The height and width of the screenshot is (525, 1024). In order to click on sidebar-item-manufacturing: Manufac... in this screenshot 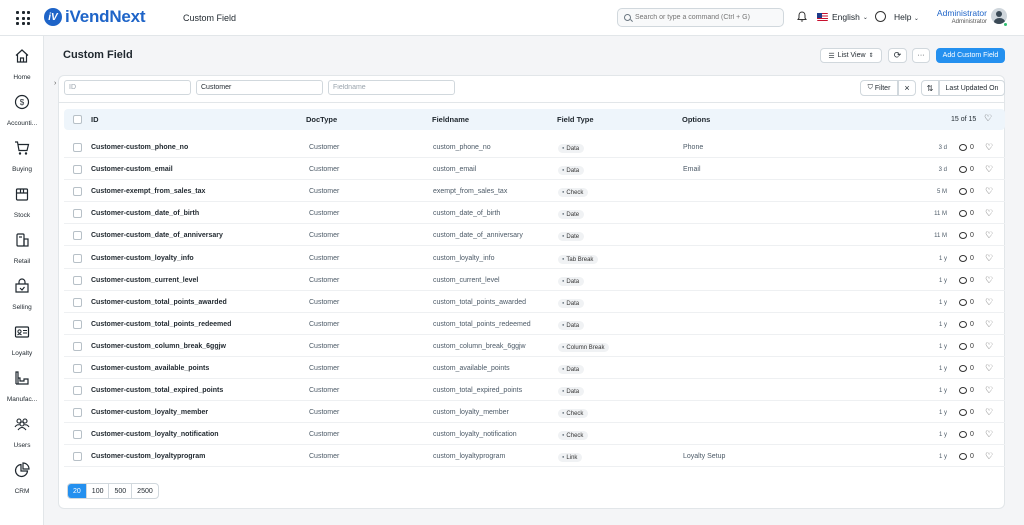, I will do `click(22, 386)`.